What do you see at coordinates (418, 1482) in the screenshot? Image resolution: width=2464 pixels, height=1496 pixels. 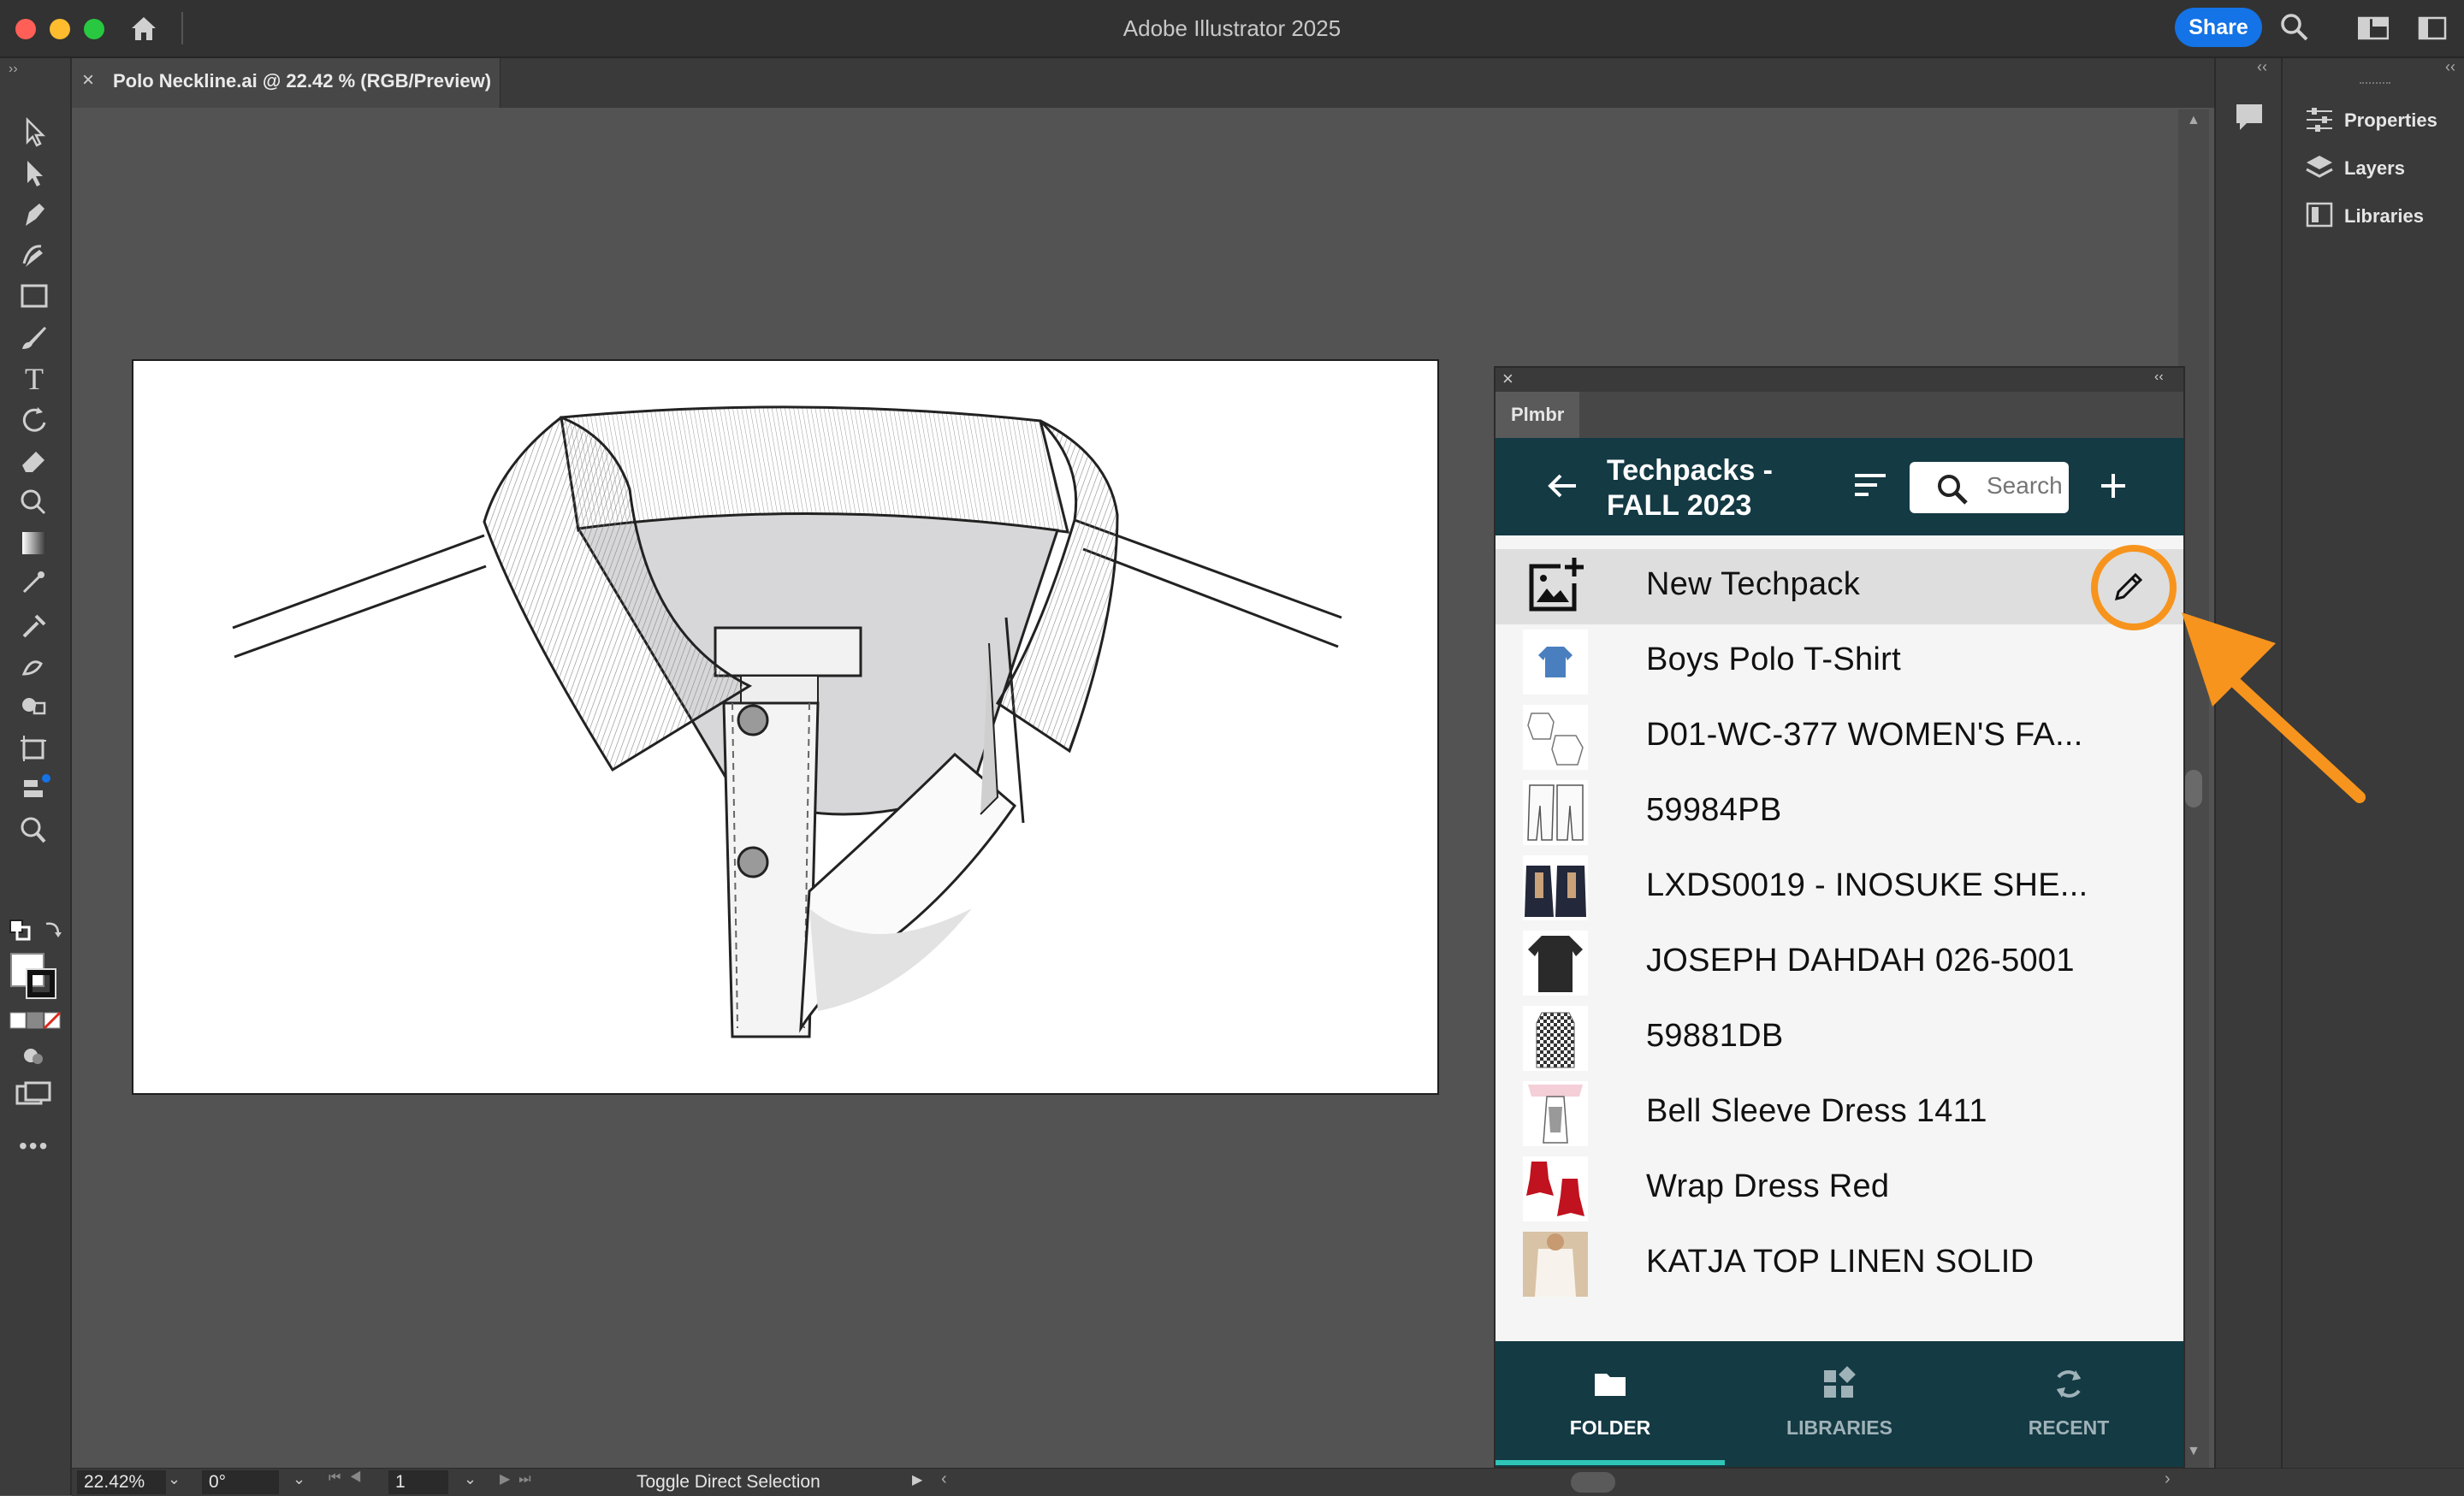 I see `artboard-number-field: 1` at bounding box center [418, 1482].